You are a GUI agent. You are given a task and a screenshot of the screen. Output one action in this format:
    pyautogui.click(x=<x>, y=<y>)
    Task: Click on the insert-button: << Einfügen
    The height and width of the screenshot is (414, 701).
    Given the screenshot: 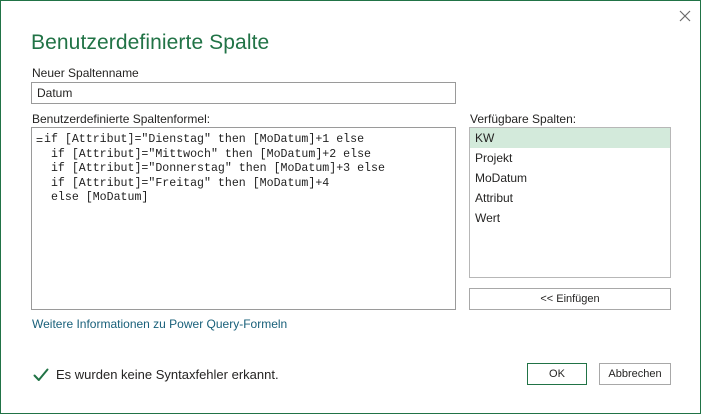 What is the action you would take?
    pyautogui.click(x=570, y=299)
    